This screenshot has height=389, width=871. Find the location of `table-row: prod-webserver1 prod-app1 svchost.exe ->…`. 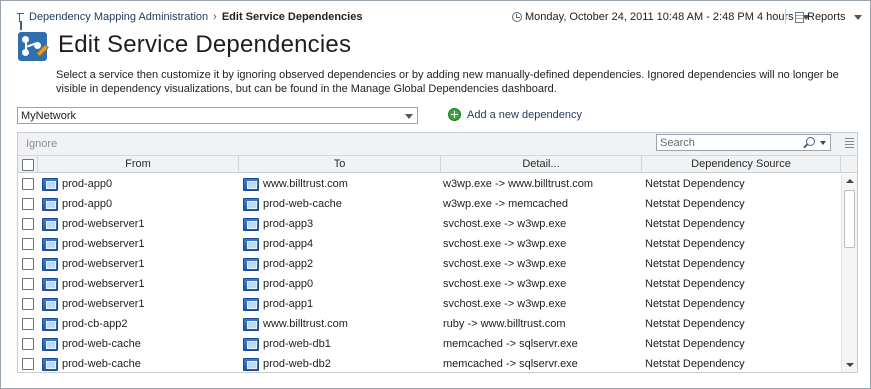

table-row: prod-webserver1 prod-app1 svchost.exe ->… is located at coordinates (429, 304).